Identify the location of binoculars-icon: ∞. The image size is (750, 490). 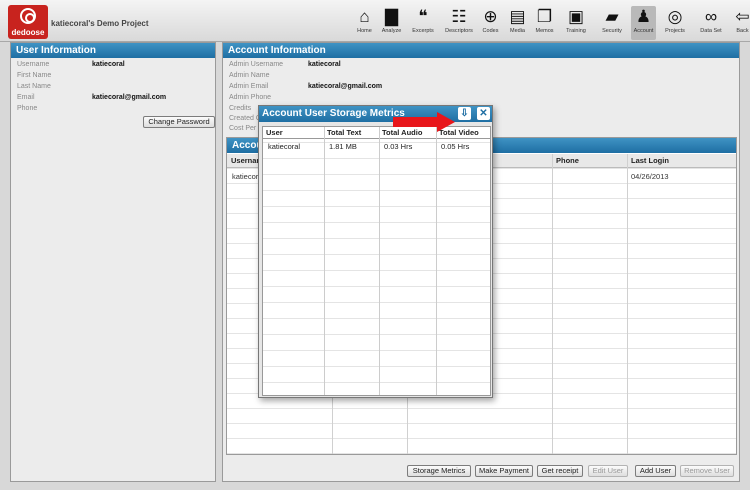
(711, 16).